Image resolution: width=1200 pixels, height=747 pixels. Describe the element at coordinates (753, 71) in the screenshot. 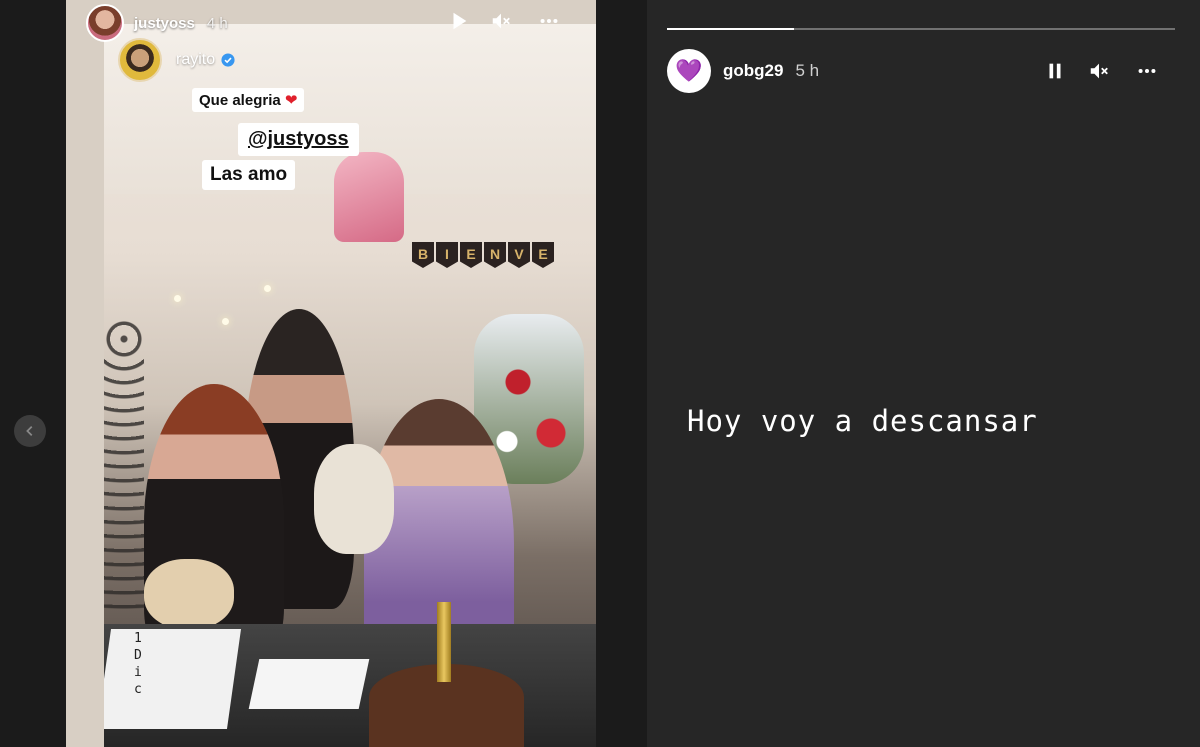

I see `username: gobg29` at that location.